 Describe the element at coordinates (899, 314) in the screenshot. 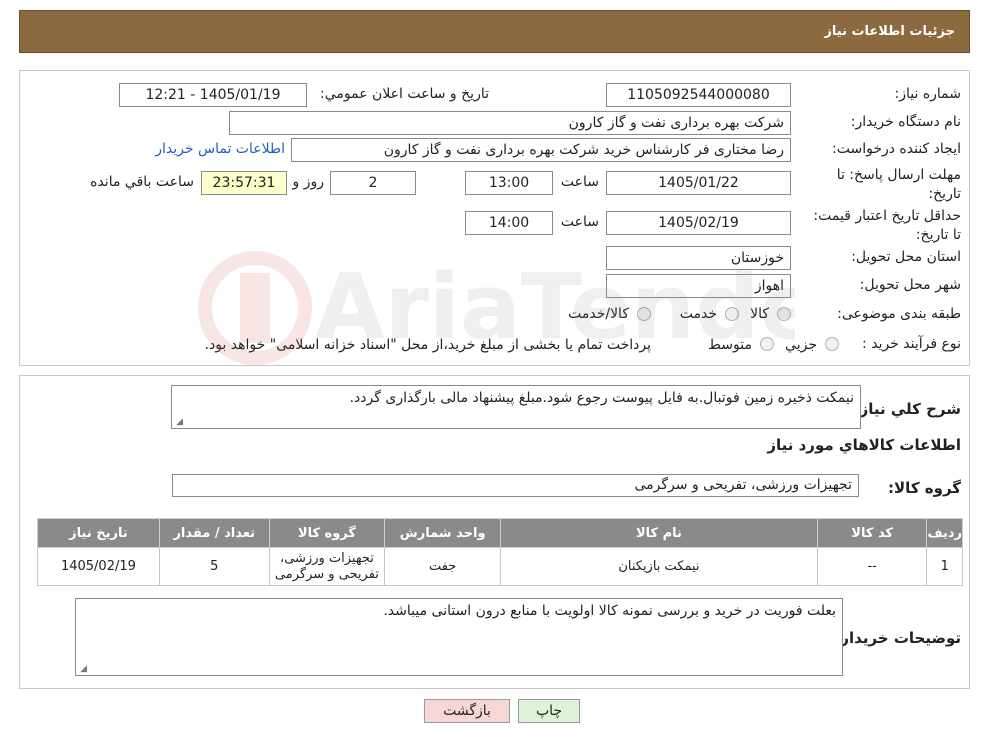

I see `category-label: طبقه بندی موضوعی:` at that location.